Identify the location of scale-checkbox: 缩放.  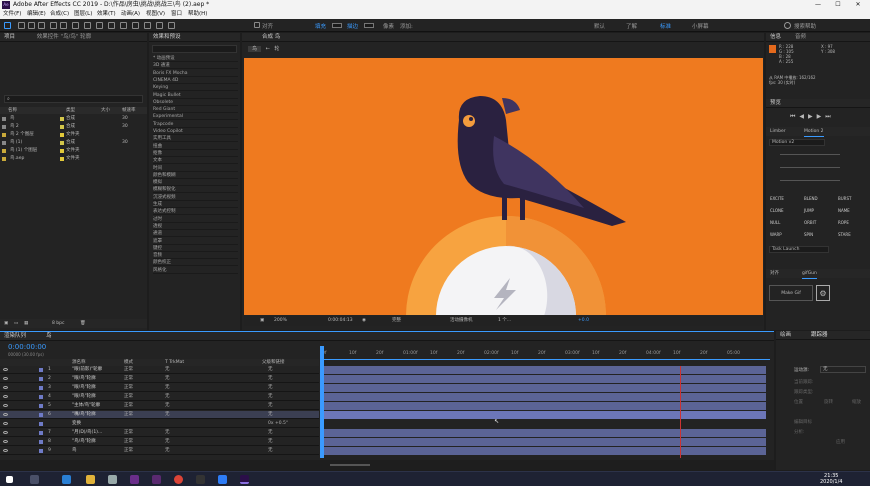
(856, 402).